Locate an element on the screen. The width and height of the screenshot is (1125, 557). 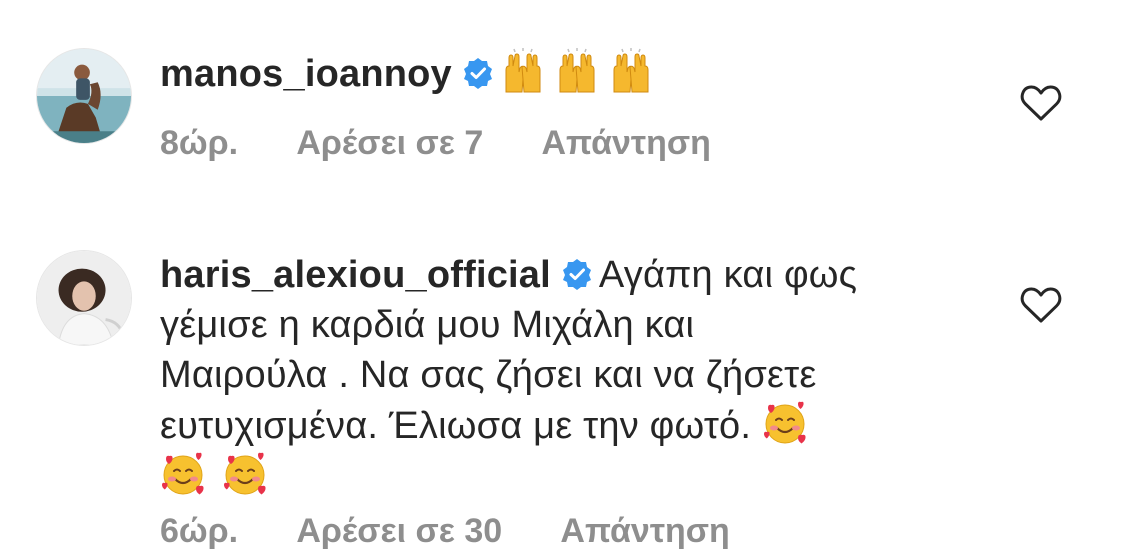
username: manos_ioannoy is located at coordinates (306, 74).